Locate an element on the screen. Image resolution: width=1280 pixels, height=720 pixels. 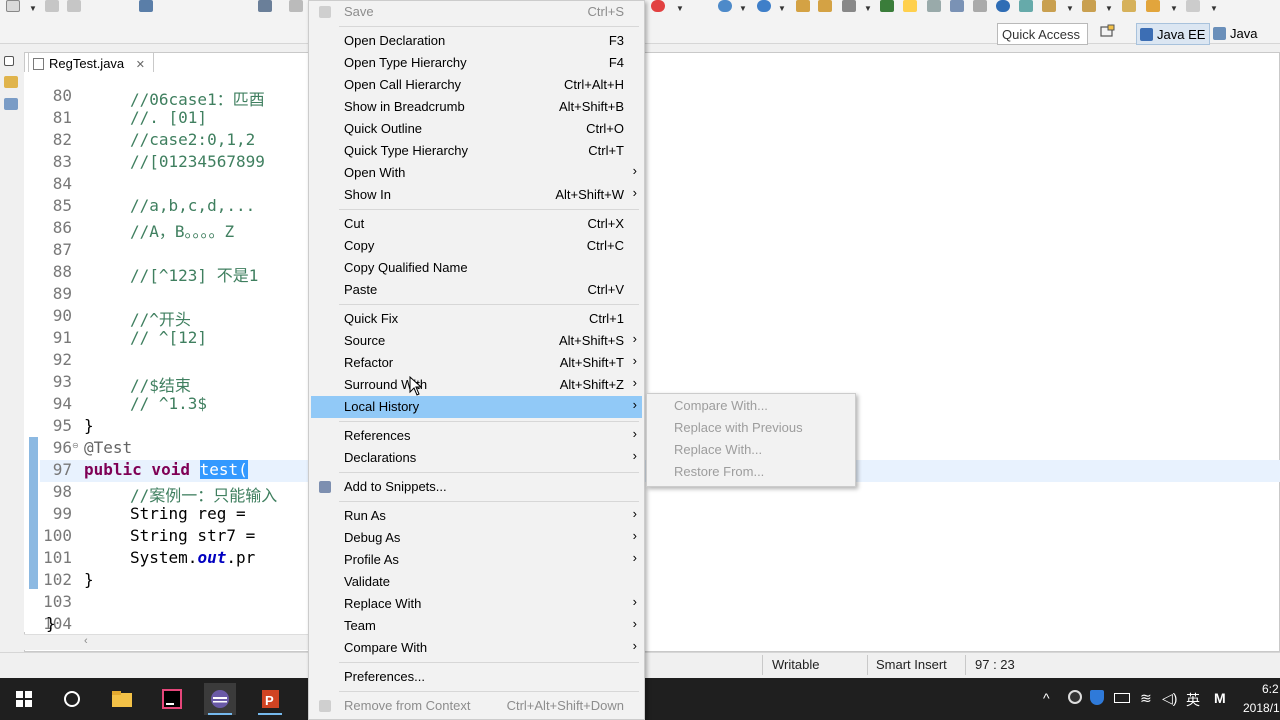
menu-item-run-as: Run As › is located at coordinates (476, 516).